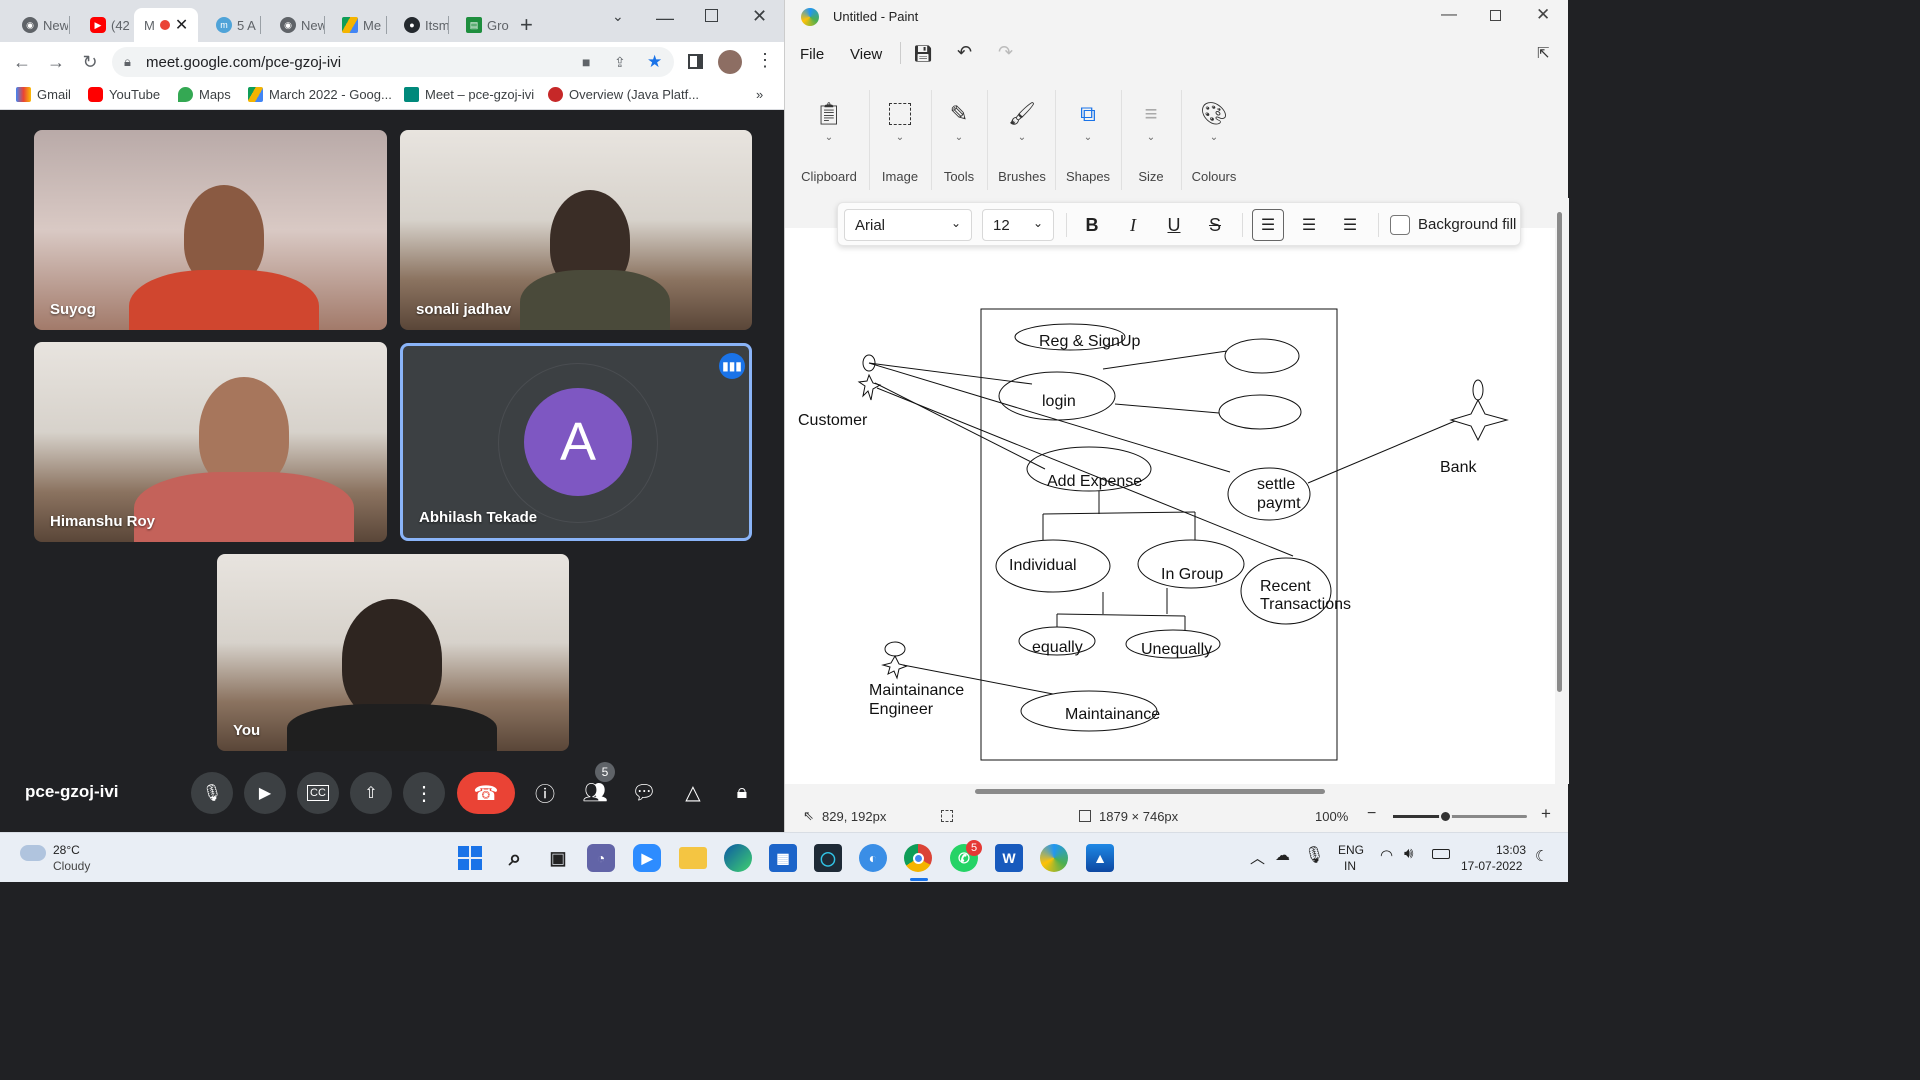 The image size is (1920, 1080). Describe the element at coordinates (124, 94) in the screenshot. I see `bookmark-youtube: YouTube` at that location.